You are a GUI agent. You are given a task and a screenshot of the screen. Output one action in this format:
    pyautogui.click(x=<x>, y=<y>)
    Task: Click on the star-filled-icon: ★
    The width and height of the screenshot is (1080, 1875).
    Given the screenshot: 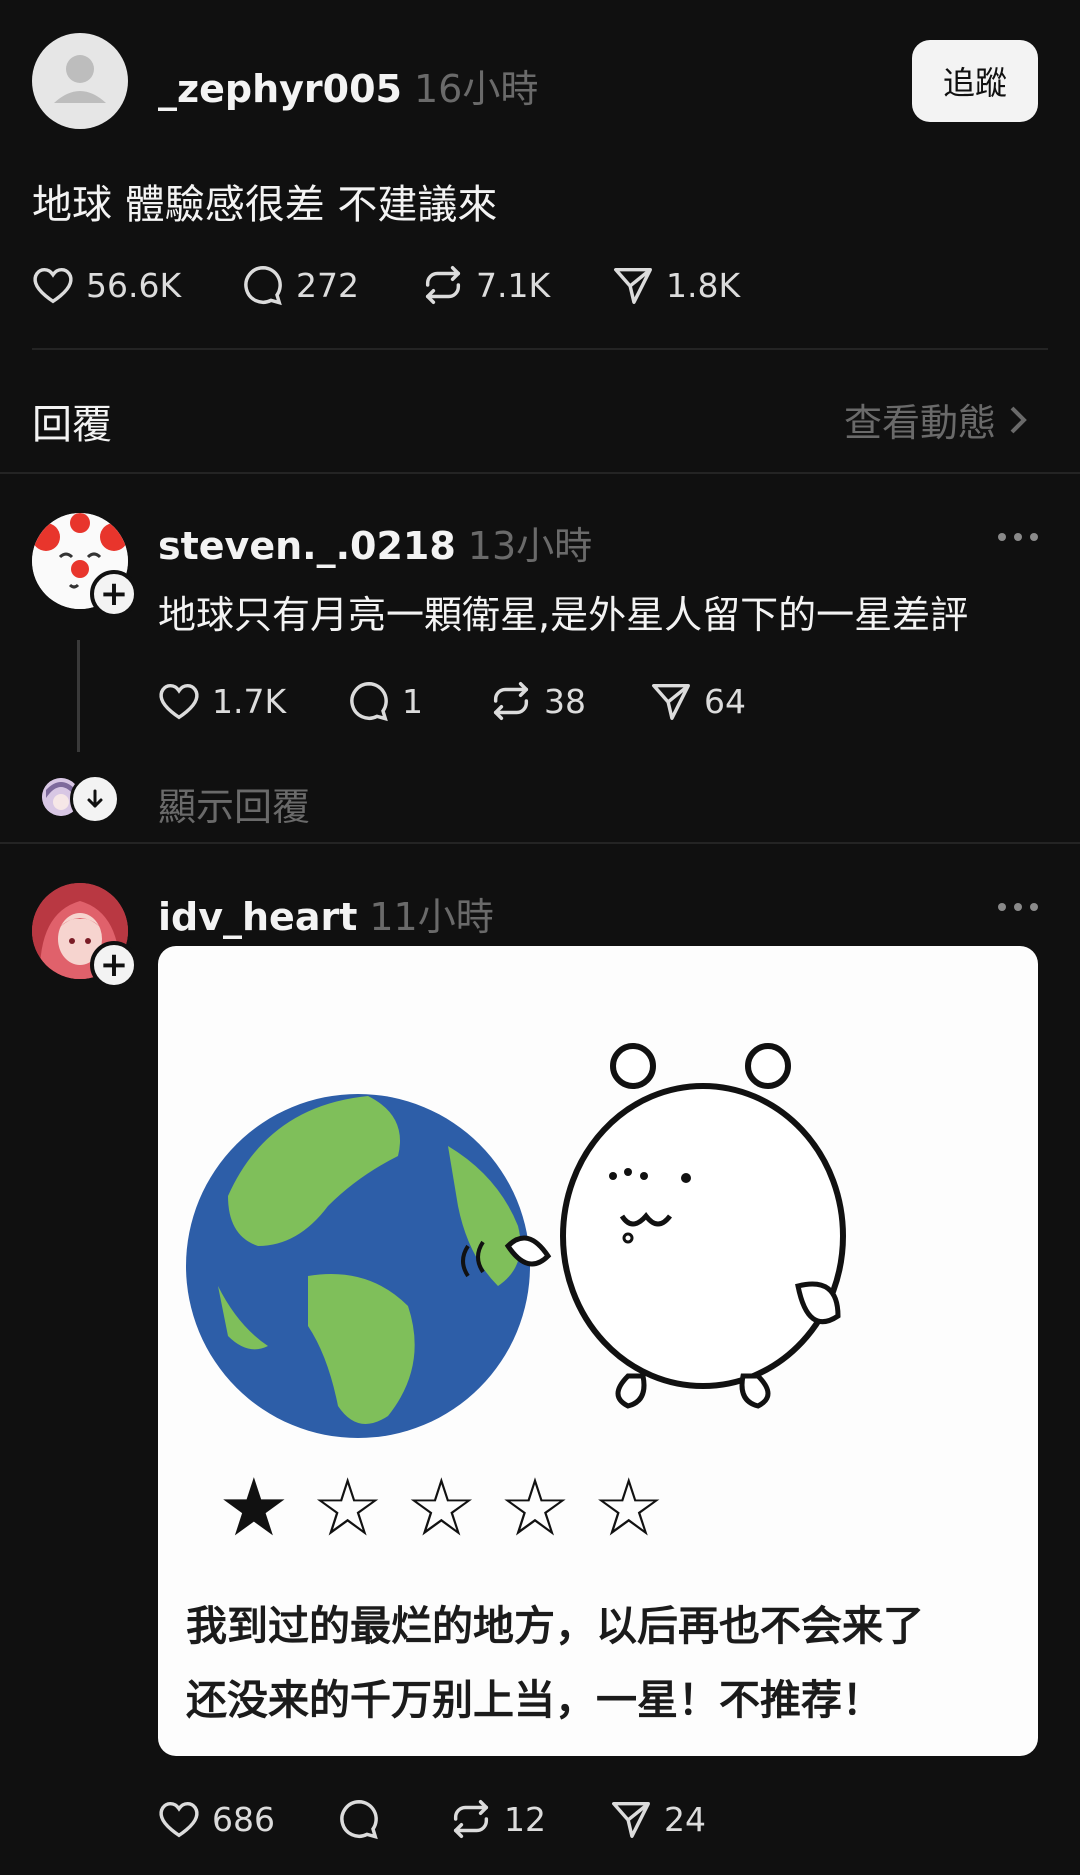 What is the action you would take?
    pyautogui.click(x=254, y=1507)
    